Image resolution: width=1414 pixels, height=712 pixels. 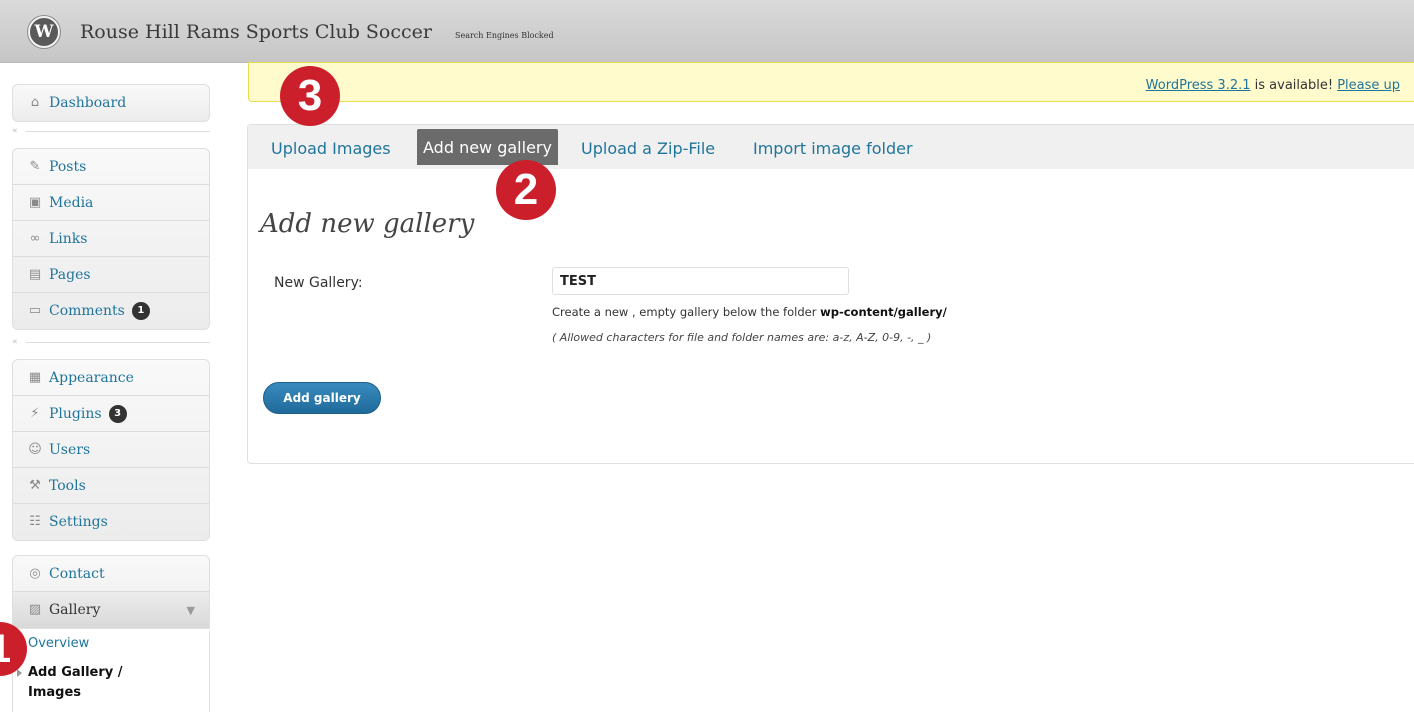 What do you see at coordinates (70, 274) in the screenshot?
I see `sidebar-item-label: Pages` at bounding box center [70, 274].